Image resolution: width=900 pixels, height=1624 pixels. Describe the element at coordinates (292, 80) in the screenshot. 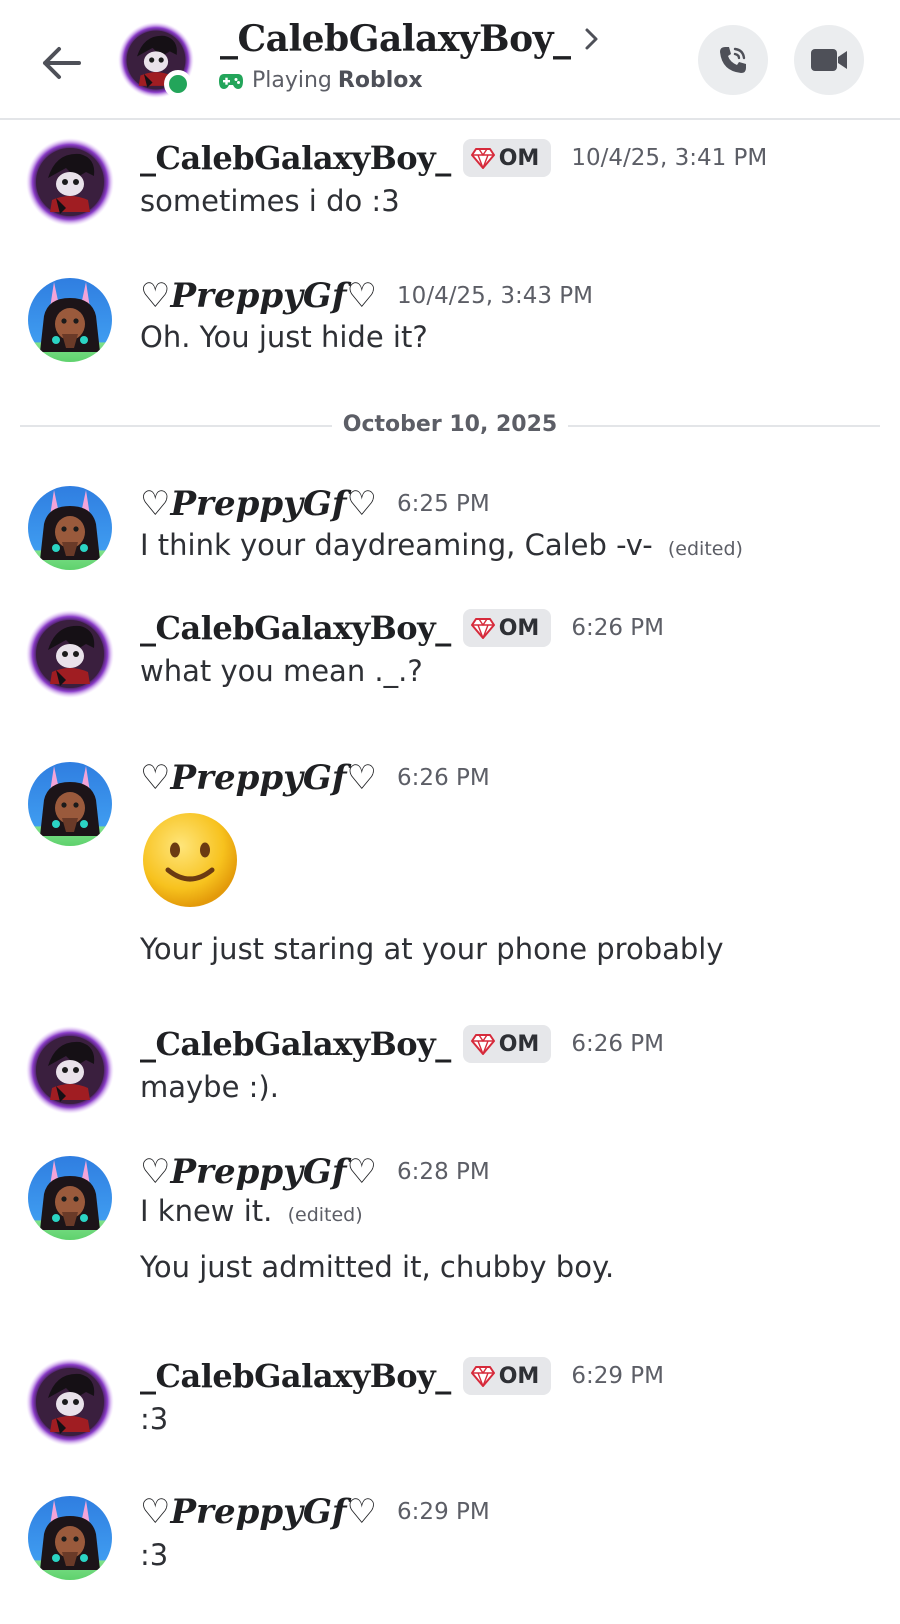

I see `activity-prefix: Playing` at that location.